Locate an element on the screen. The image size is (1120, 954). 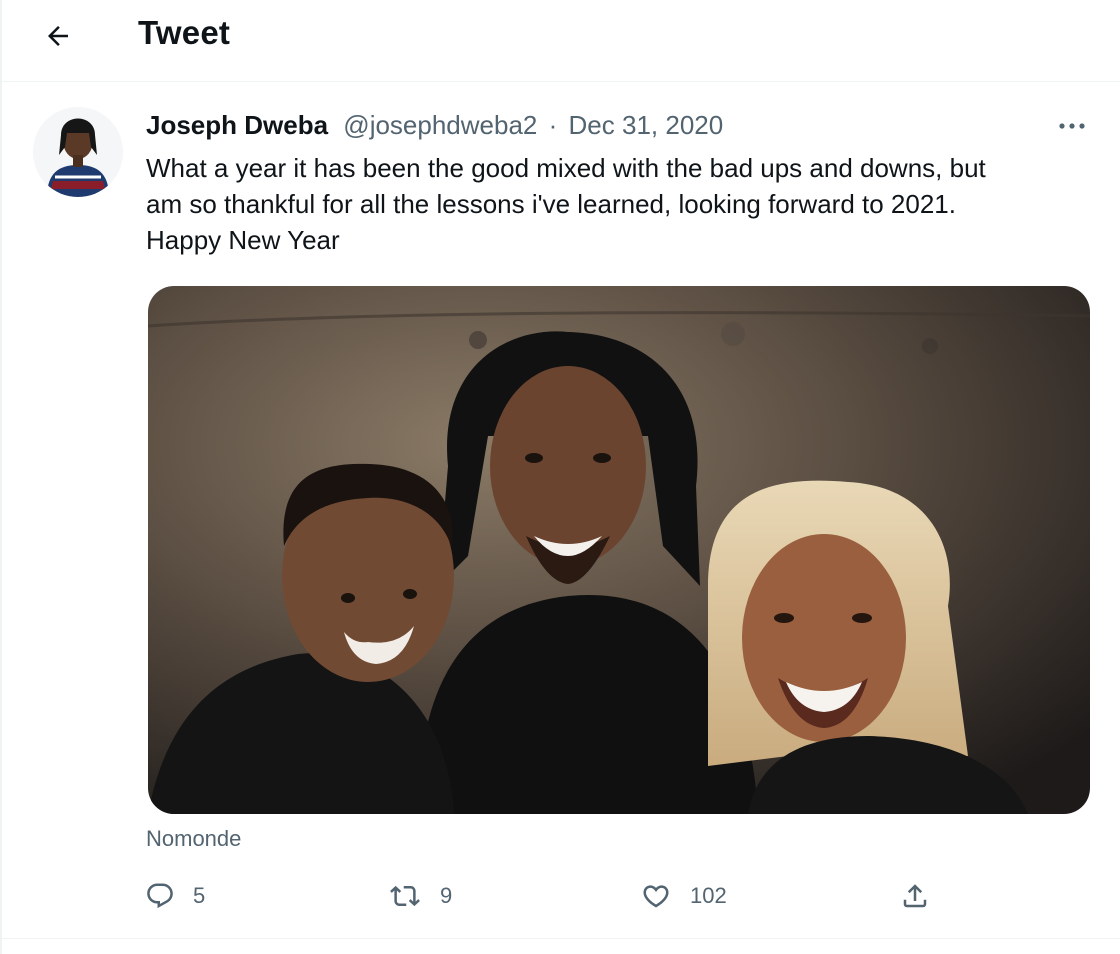
reply-count: 5 is located at coordinates (199, 895).